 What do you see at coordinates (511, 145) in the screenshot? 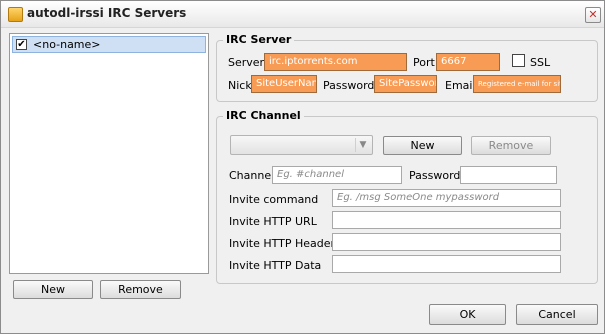
I see `remove-channel-button: Remove` at bounding box center [511, 145].